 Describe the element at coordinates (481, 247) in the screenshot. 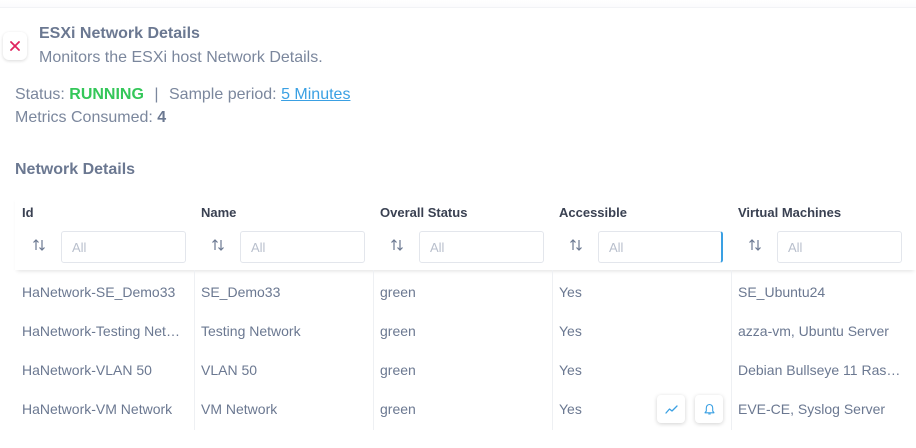

I see `filter-input-overall-status` at that location.